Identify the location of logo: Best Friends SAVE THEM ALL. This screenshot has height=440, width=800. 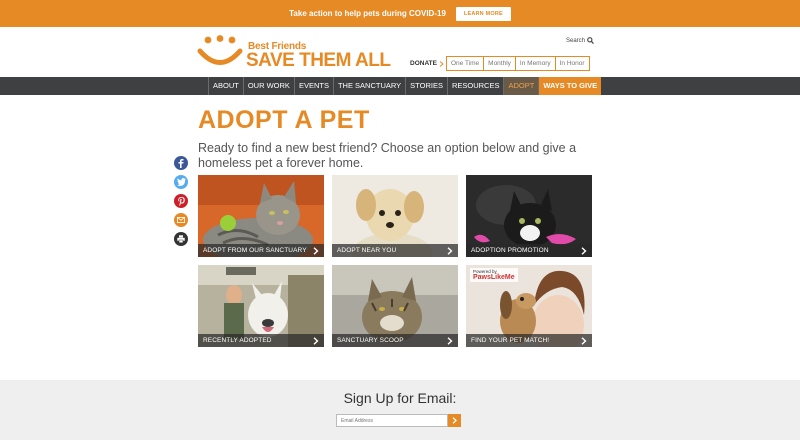
(297, 53).